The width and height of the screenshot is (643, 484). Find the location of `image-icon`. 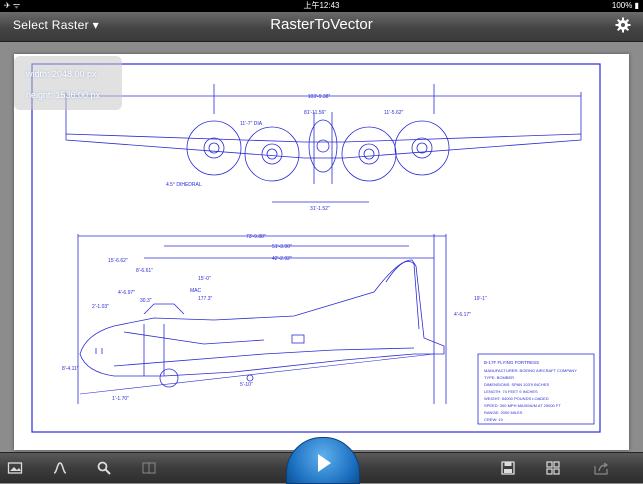

image-icon is located at coordinates (15, 468).